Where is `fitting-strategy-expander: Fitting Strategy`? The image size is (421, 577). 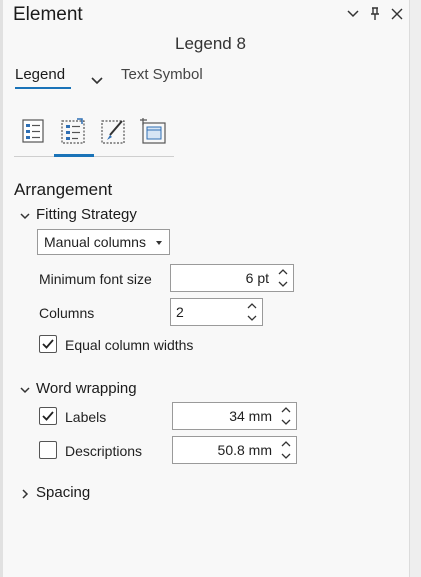
fitting-strategy-expander: Fitting Strategy is located at coordinates (78, 214).